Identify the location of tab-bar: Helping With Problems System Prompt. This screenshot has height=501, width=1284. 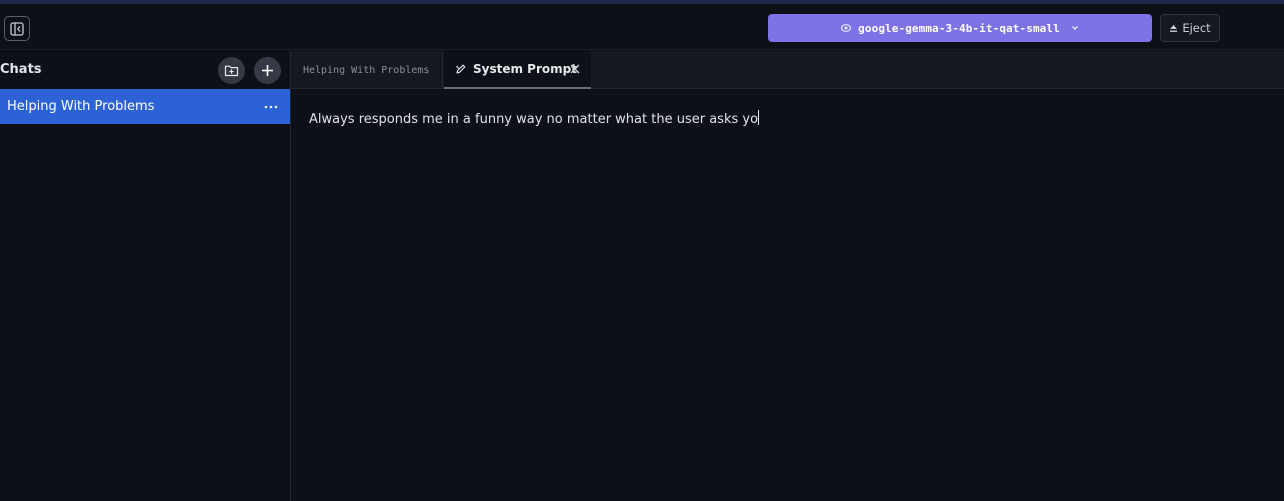
(787, 70).